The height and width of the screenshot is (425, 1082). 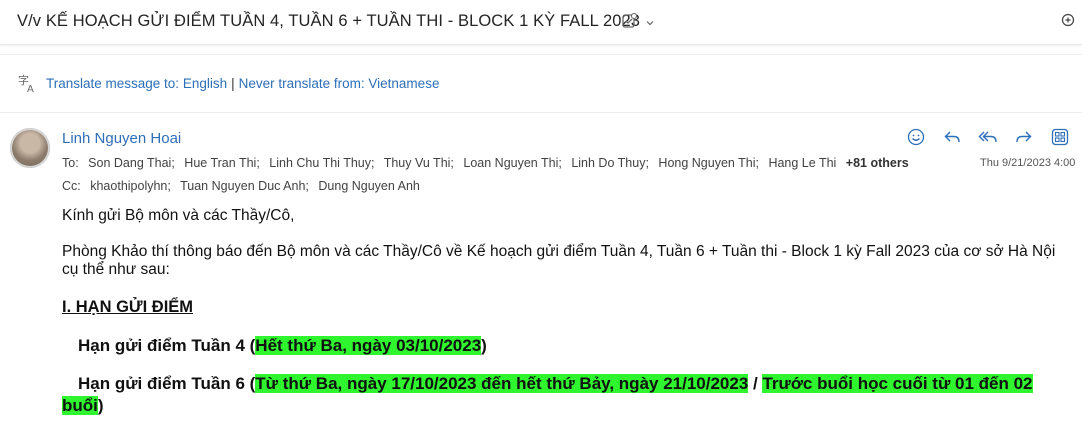 What do you see at coordinates (321, 163) in the screenshot?
I see `recipient: Linh Chu Thi Thuy;` at bounding box center [321, 163].